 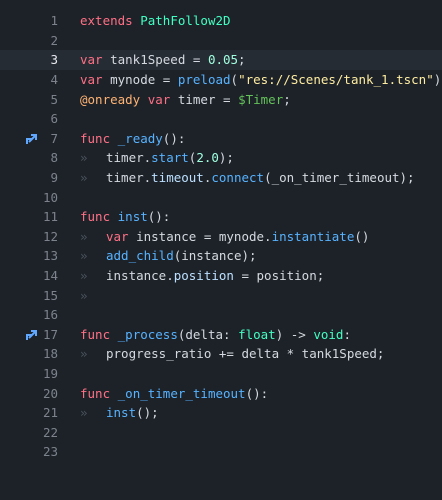 What do you see at coordinates (140, 256) in the screenshot?
I see `code-token: add_child` at bounding box center [140, 256].